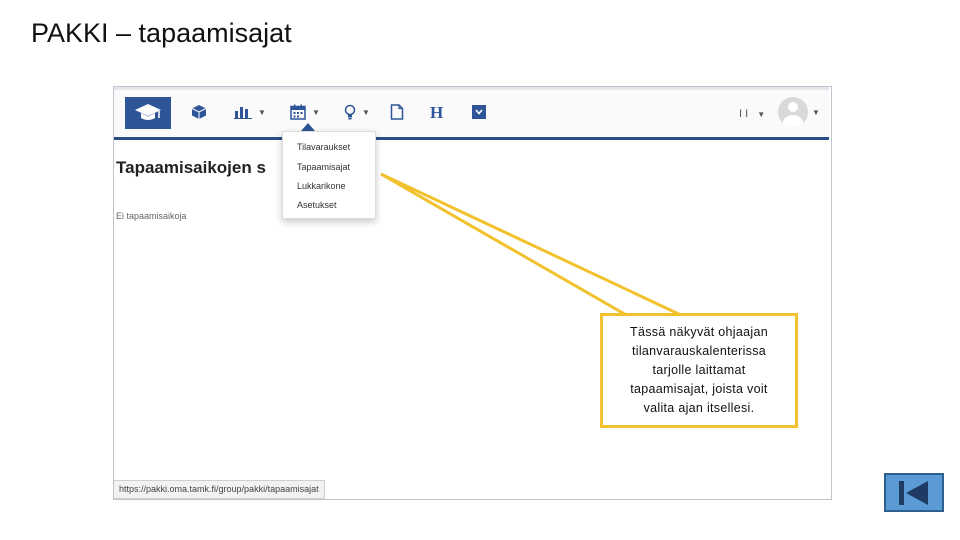 The image size is (960, 540). Describe the element at coordinates (752, 114) in the screenshot. I see `user-menu: I I ▼` at that location.